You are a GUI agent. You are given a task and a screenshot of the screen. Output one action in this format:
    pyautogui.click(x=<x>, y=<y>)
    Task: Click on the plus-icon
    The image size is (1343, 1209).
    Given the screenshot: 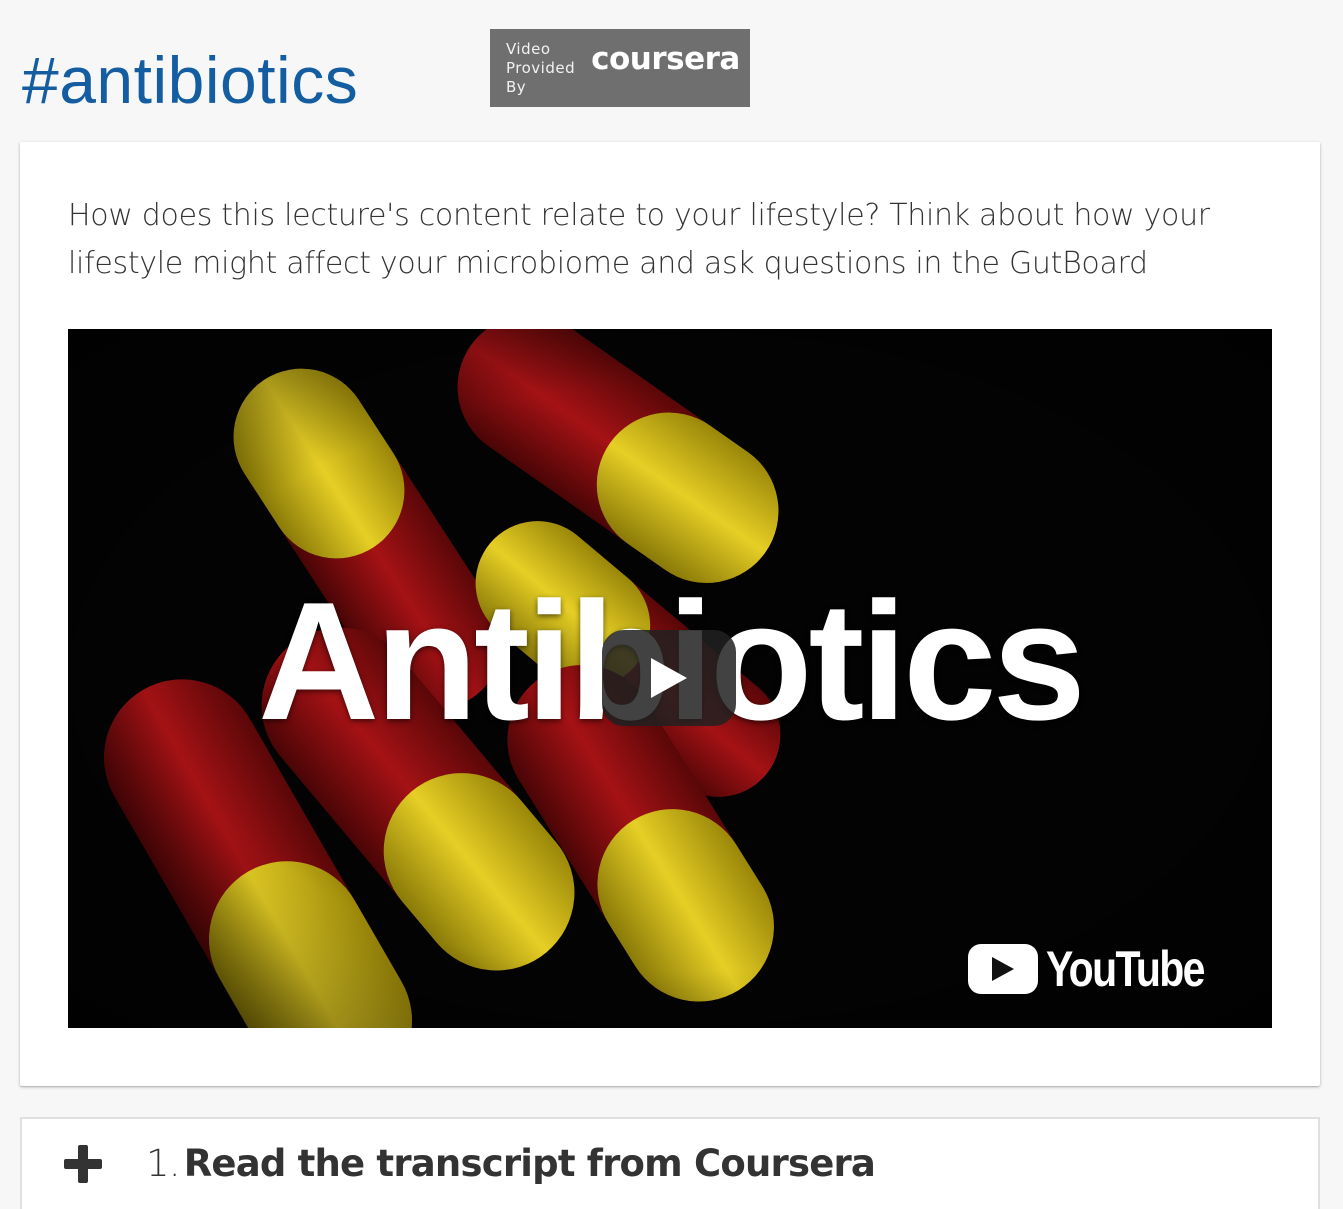 What is the action you would take?
    pyautogui.click(x=83, y=1164)
    